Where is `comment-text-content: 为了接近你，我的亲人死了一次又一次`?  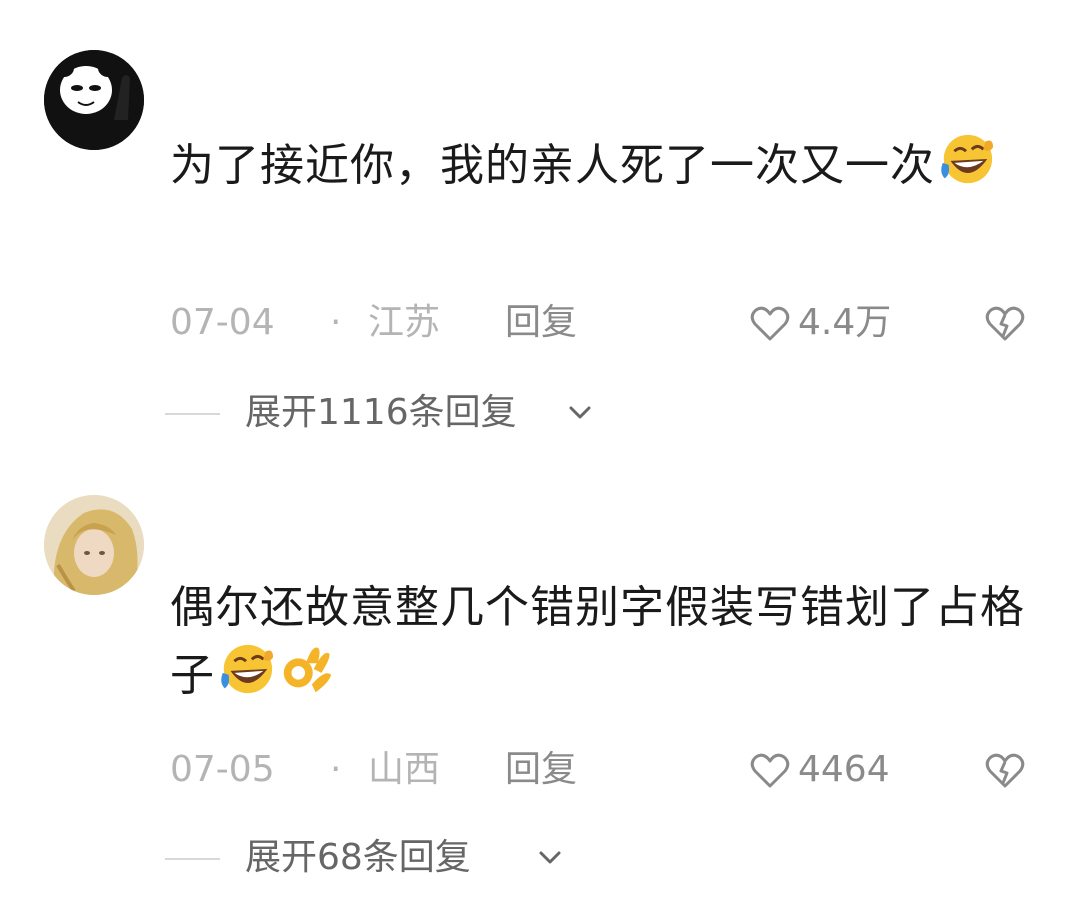
comment-text-content: 为了接近你，我的亲人死了一次又一次 is located at coordinates (552, 165).